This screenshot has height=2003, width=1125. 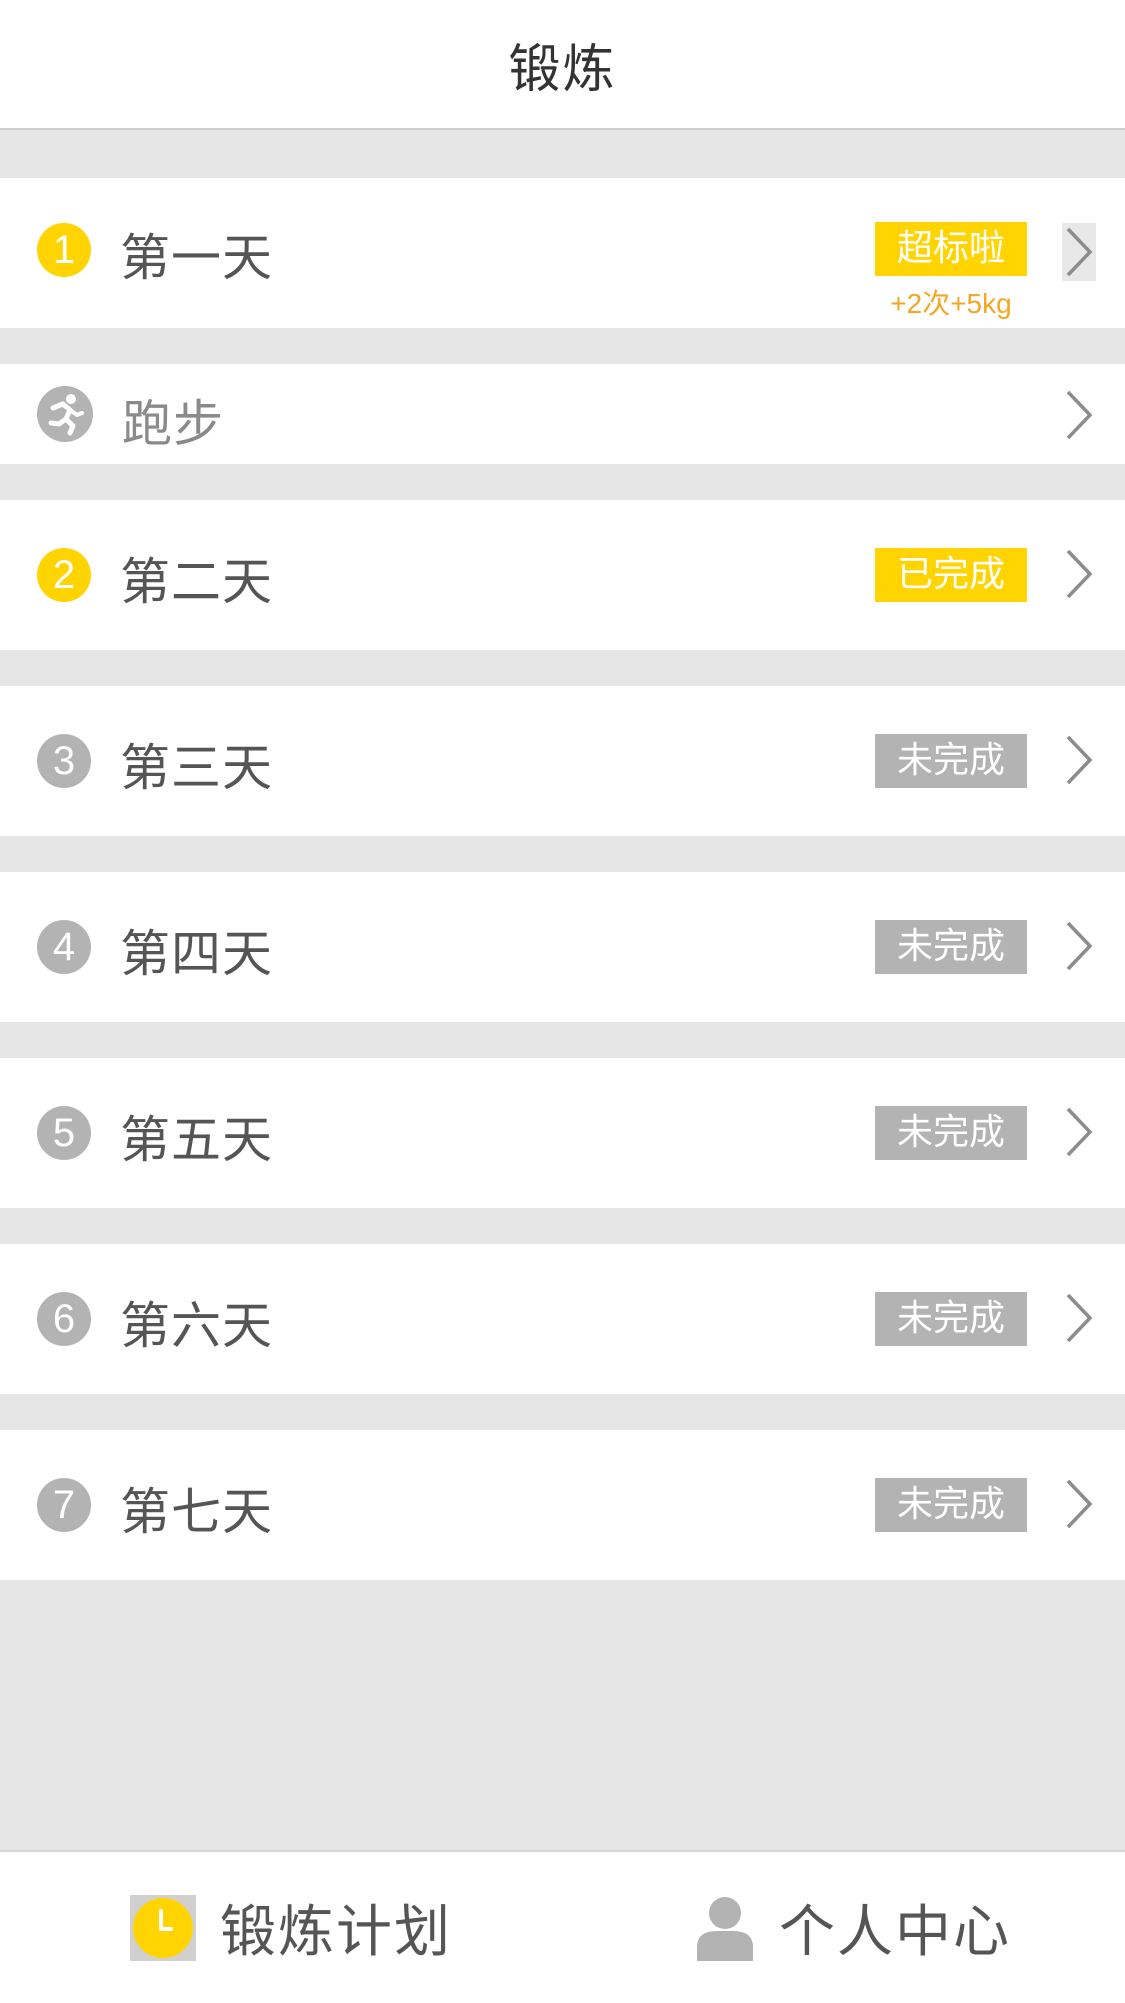 I want to click on running-icon, so click(x=65, y=414).